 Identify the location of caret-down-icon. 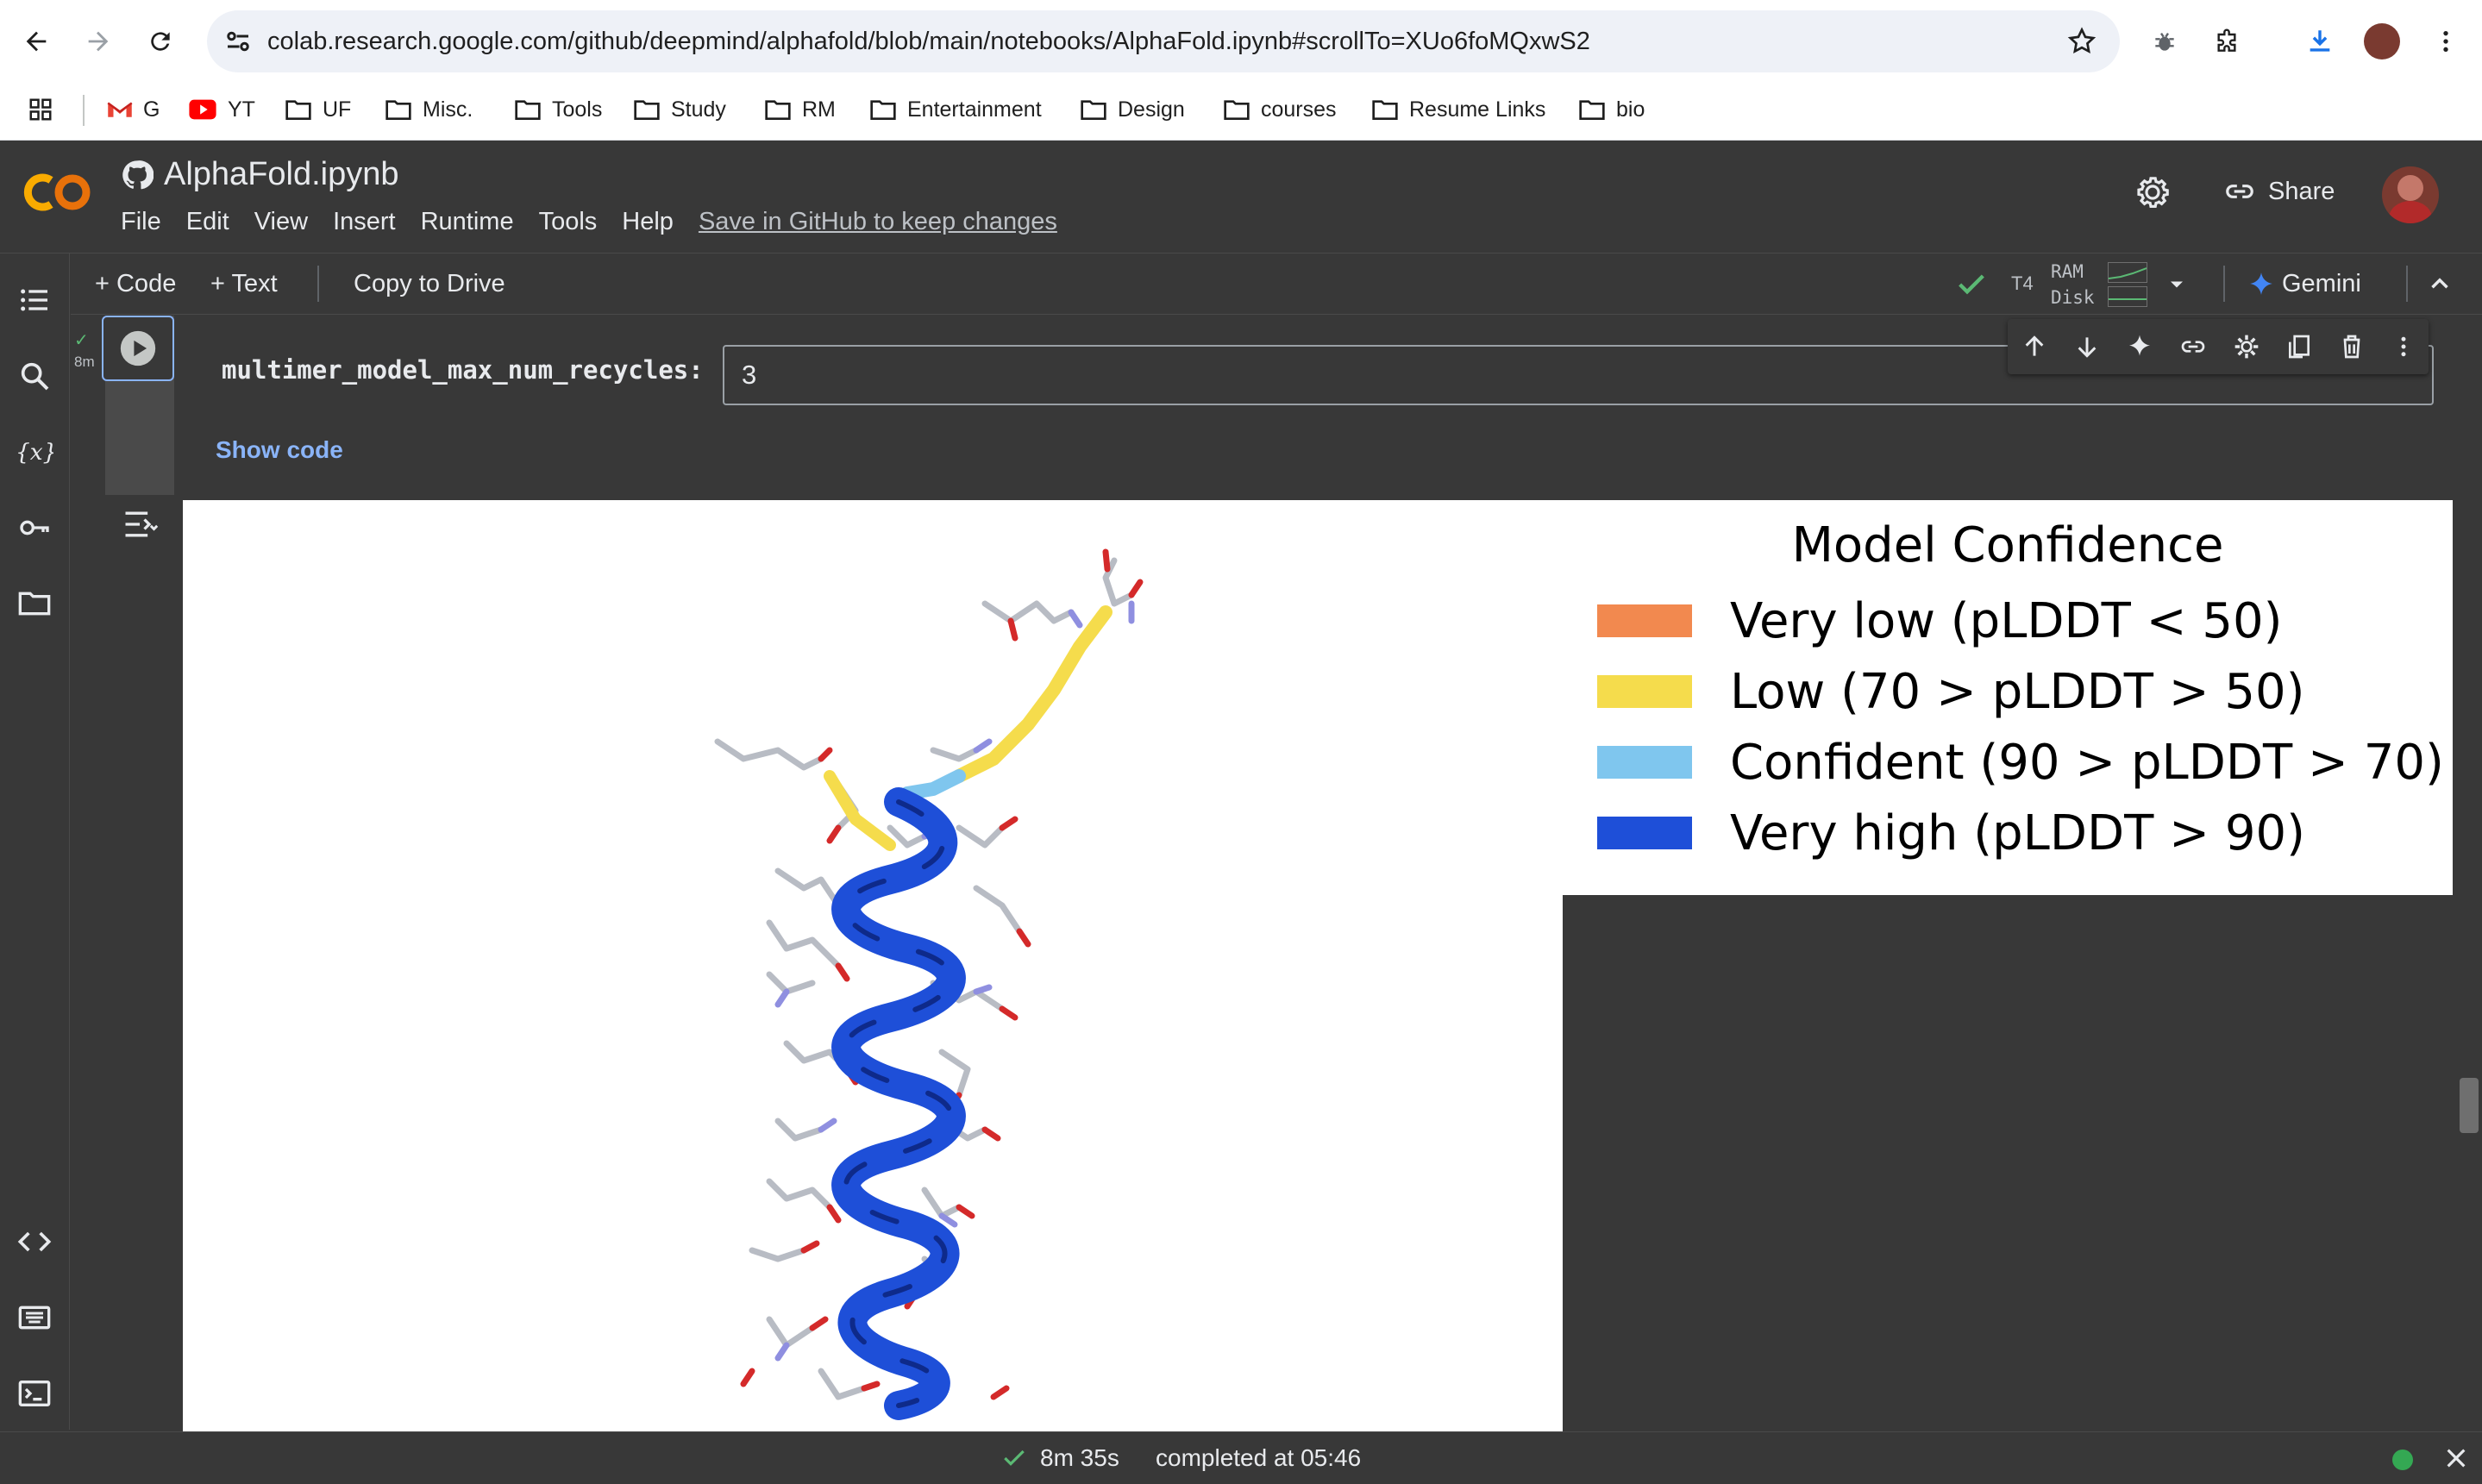
(2177, 284).